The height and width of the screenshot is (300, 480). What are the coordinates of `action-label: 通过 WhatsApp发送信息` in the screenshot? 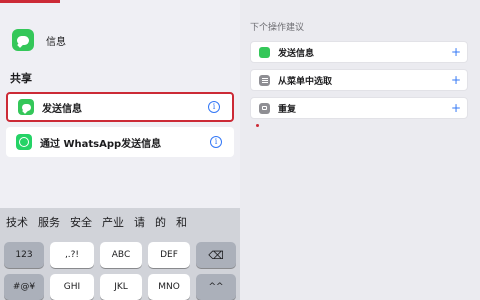 It's located at (101, 144).